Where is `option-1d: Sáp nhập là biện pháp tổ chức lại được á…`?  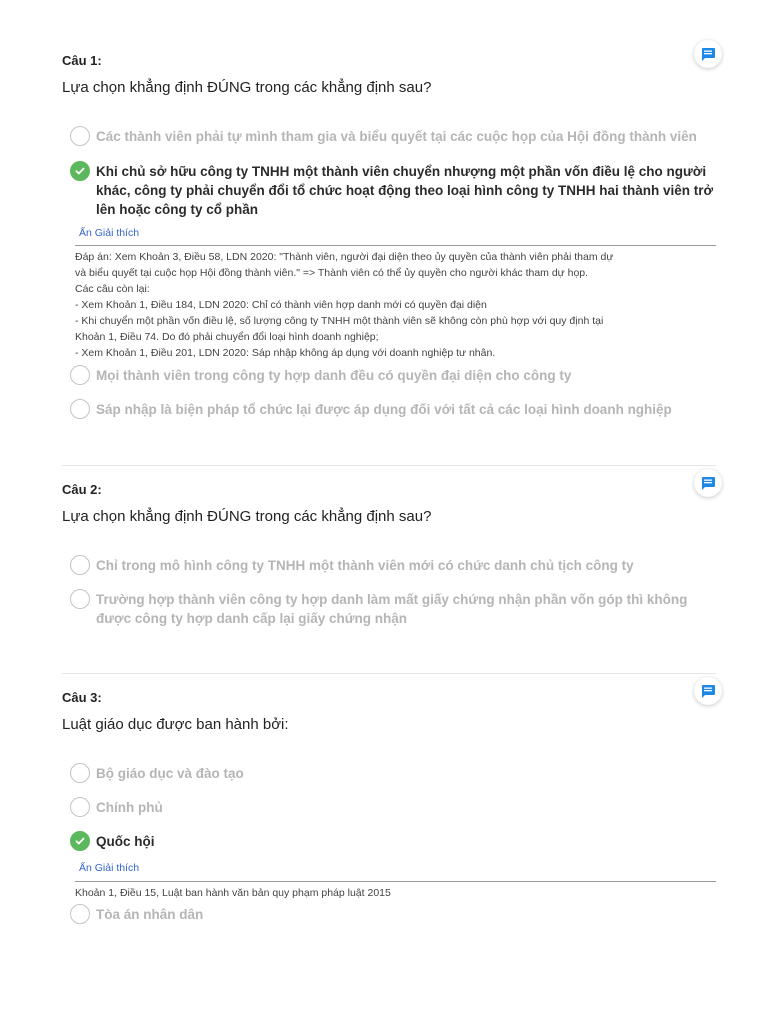
option-1d: Sáp nhập là biện pháp tổ chức lại được á… is located at coordinates (393, 409).